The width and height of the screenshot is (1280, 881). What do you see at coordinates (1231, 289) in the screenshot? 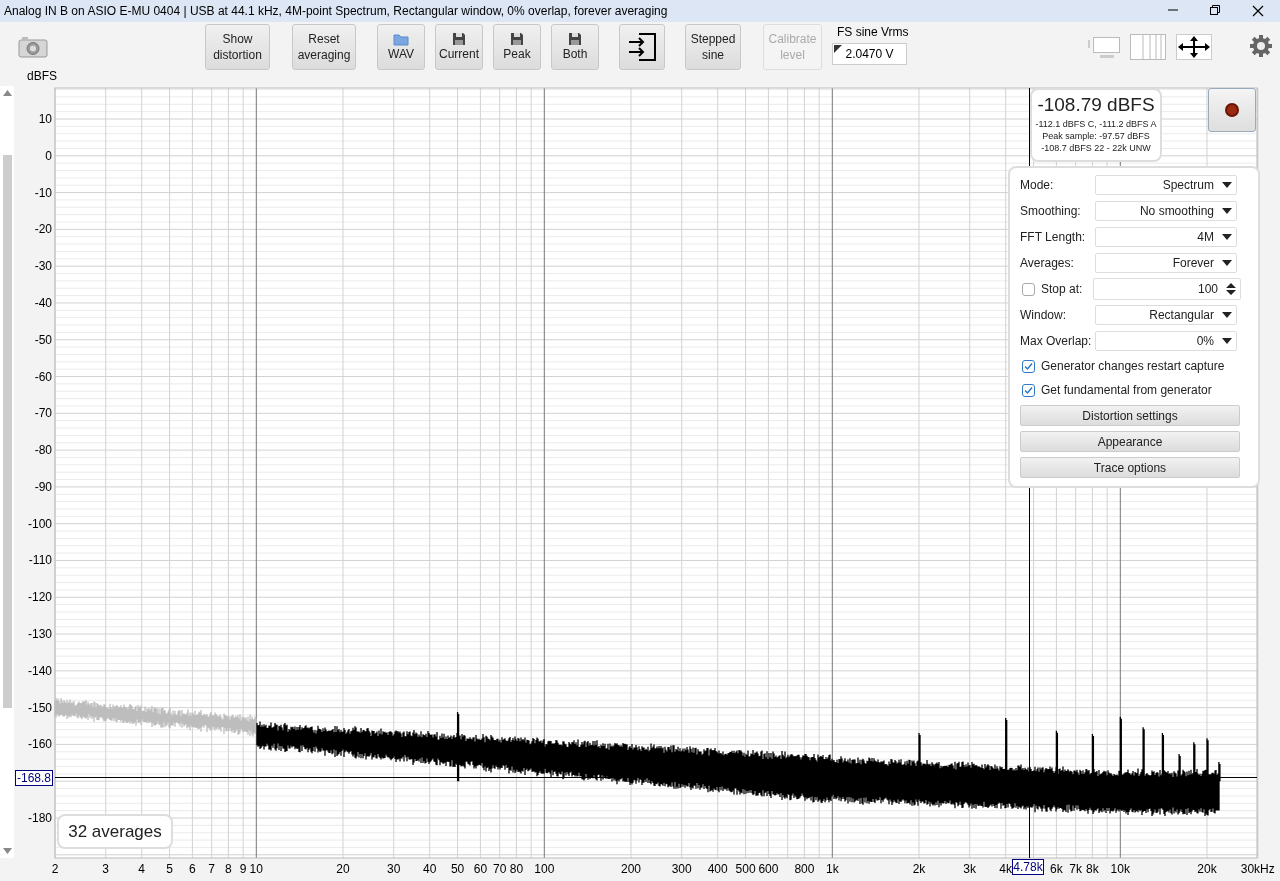
I see `spin-arrows-icon` at bounding box center [1231, 289].